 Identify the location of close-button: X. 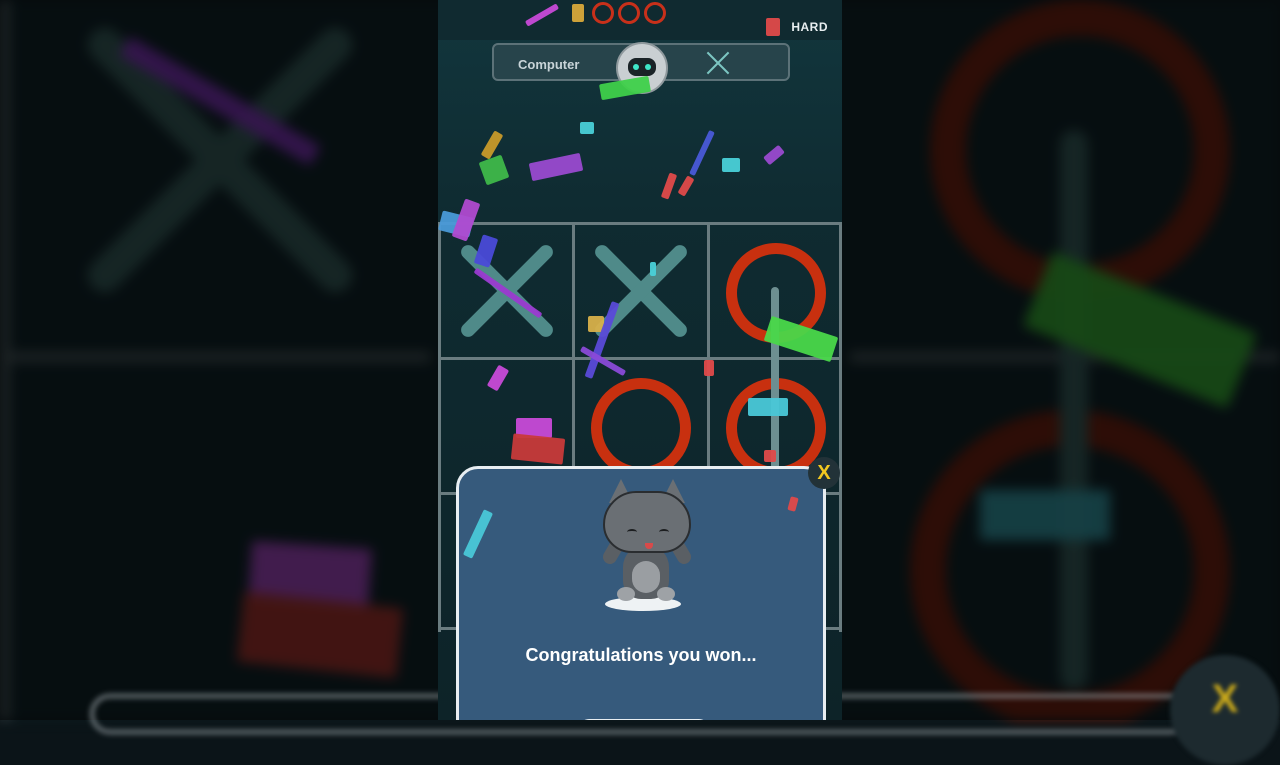
(824, 473).